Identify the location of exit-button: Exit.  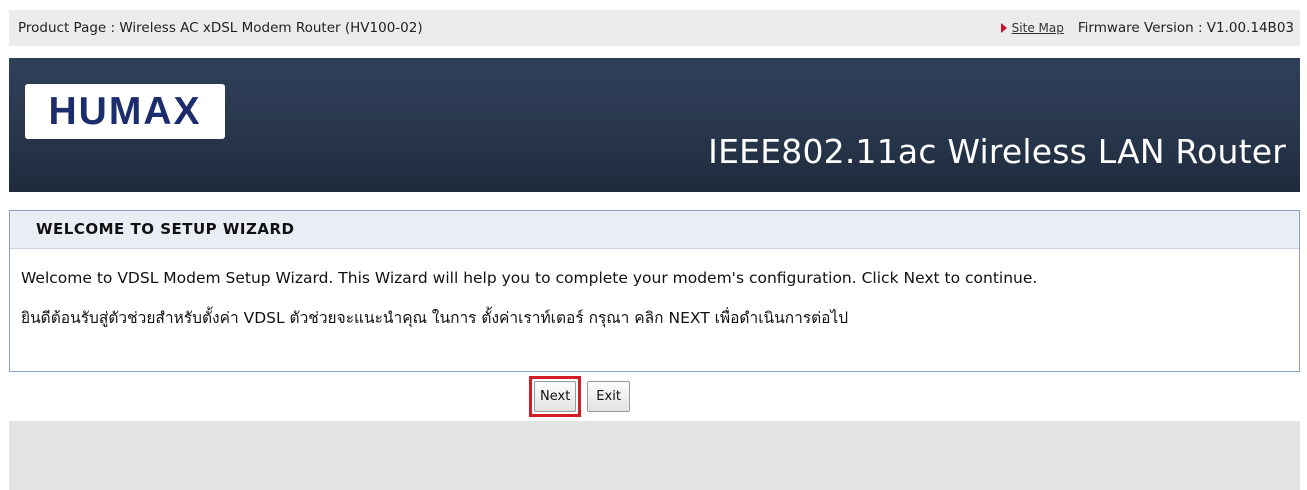
(608, 396).